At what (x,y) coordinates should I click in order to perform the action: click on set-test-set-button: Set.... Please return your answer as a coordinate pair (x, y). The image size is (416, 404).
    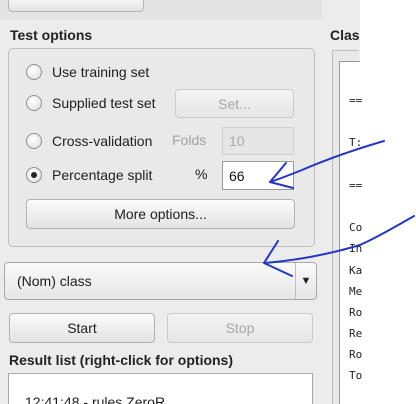
    Looking at the image, I should click on (234, 103).